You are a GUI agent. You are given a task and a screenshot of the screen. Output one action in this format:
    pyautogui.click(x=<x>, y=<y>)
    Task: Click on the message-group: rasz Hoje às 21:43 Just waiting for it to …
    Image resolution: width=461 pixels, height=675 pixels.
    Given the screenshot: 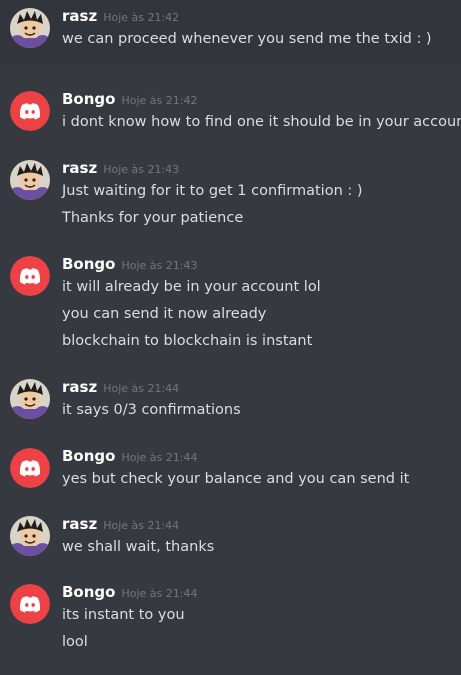 What is the action you would take?
    pyautogui.click(x=230, y=191)
    